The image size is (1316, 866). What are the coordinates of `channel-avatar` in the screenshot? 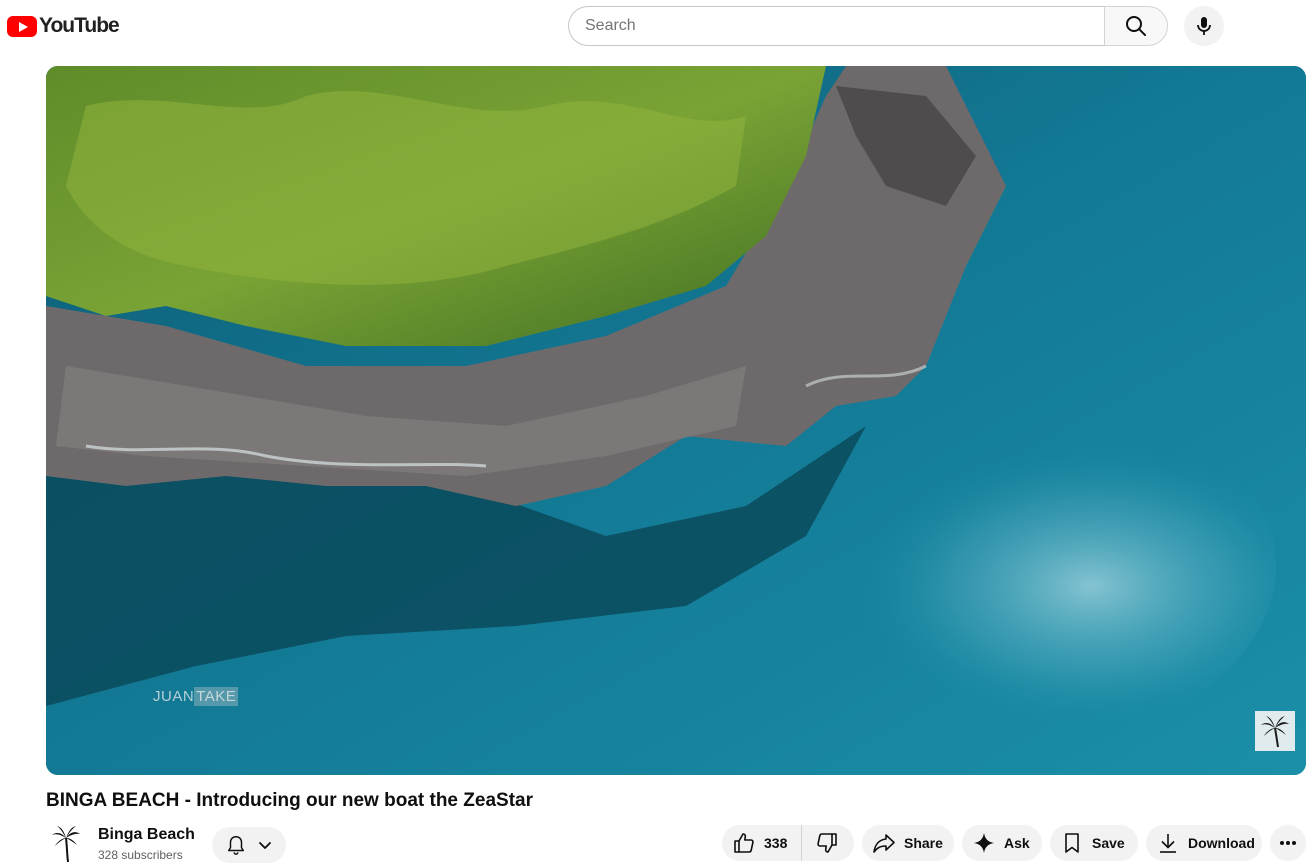 It's located at (66, 844).